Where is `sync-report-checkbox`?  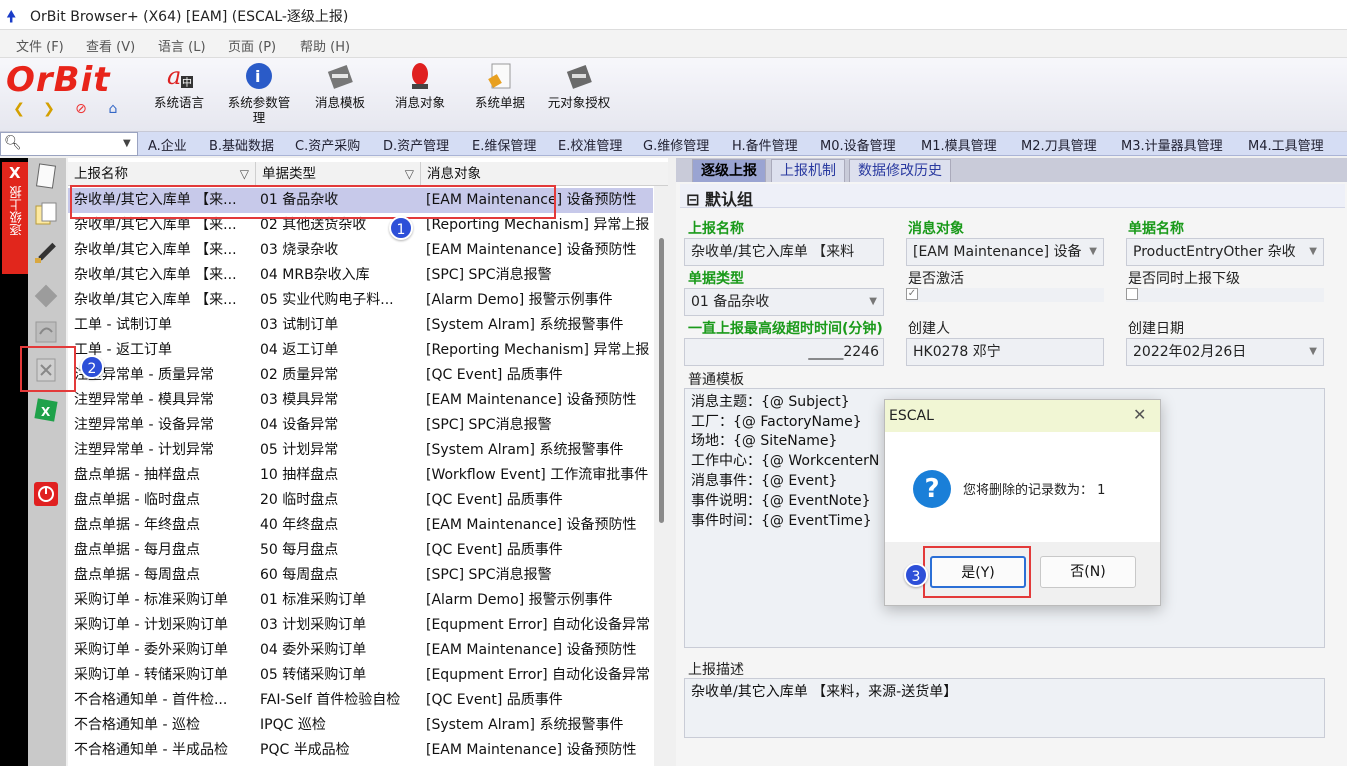
sync-report-checkbox is located at coordinates (1132, 294).